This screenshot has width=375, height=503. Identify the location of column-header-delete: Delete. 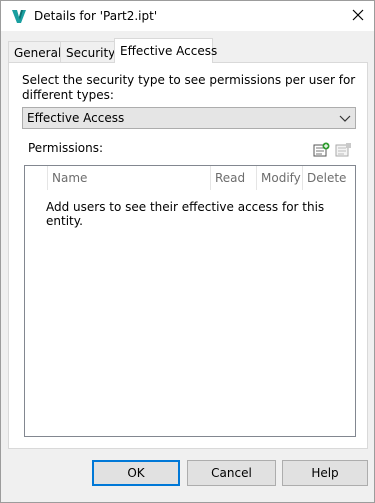
(330, 178).